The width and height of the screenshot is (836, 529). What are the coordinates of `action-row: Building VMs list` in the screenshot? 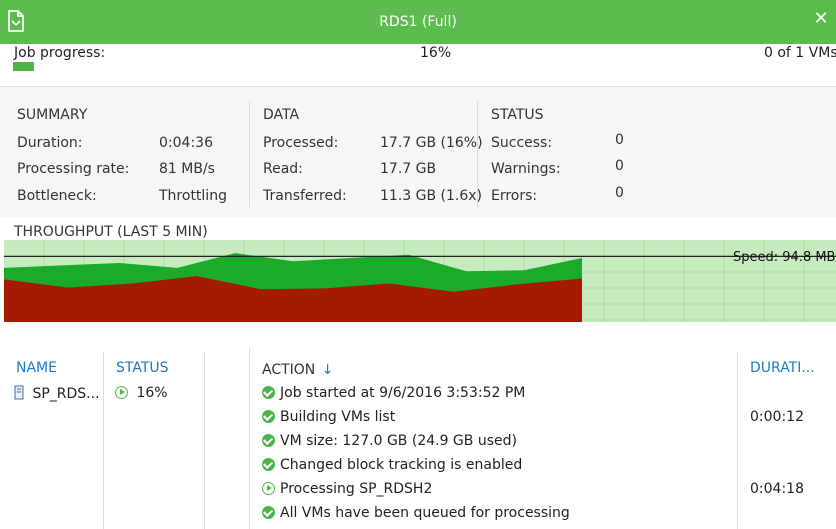 It's located at (328, 417).